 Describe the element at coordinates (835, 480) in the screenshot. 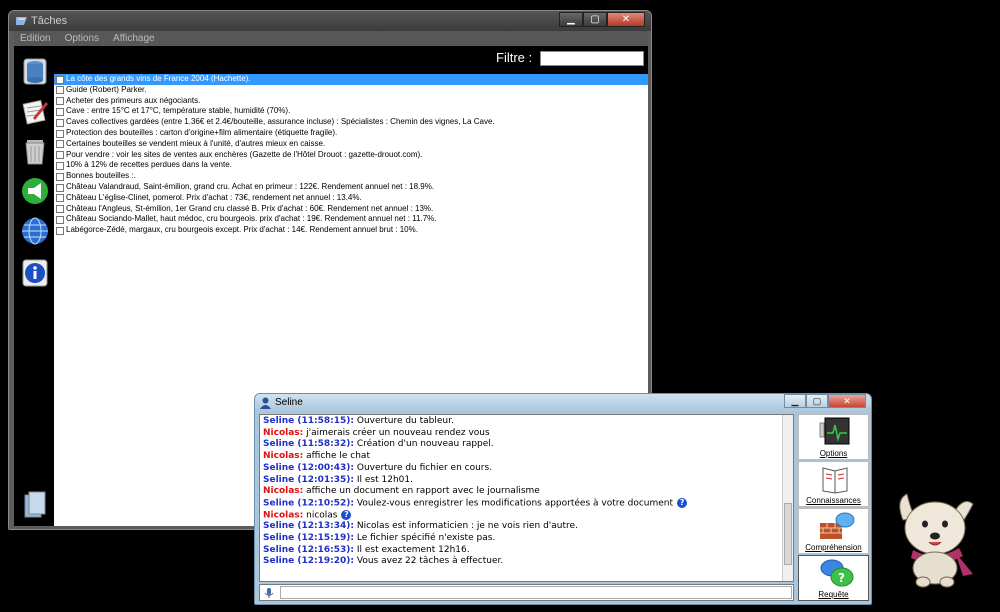

I see `book-icon` at that location.